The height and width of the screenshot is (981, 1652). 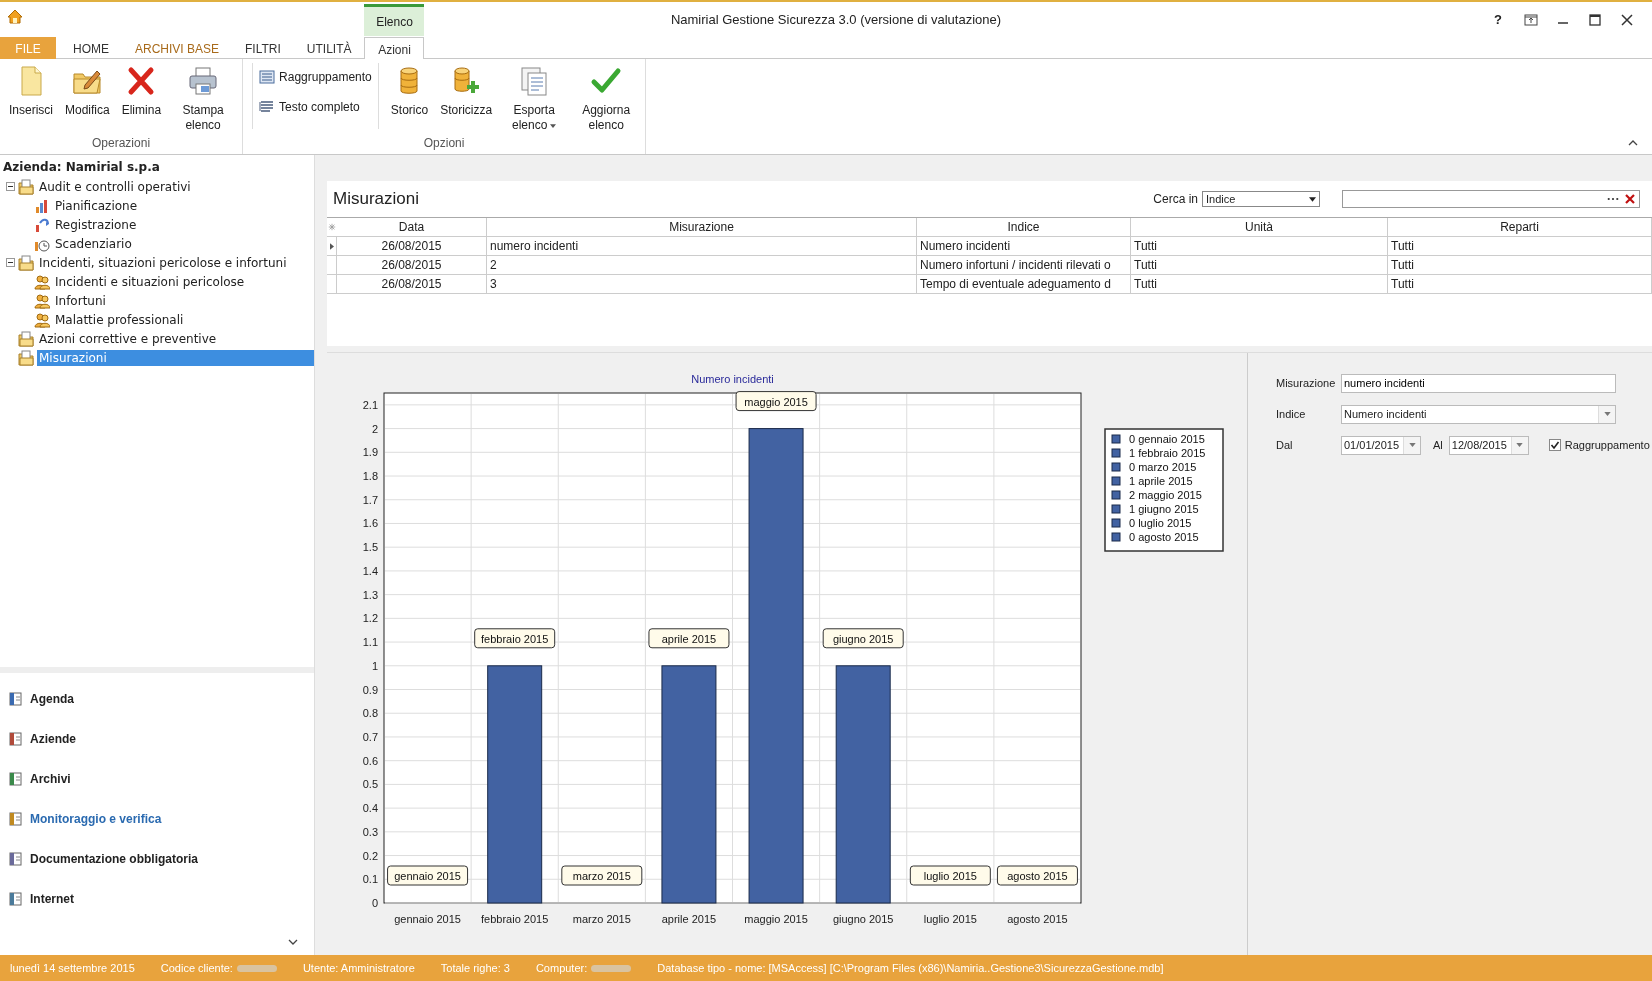 I want to click on axis-tick-label: marzo 2015, so click(x=601, y=919).